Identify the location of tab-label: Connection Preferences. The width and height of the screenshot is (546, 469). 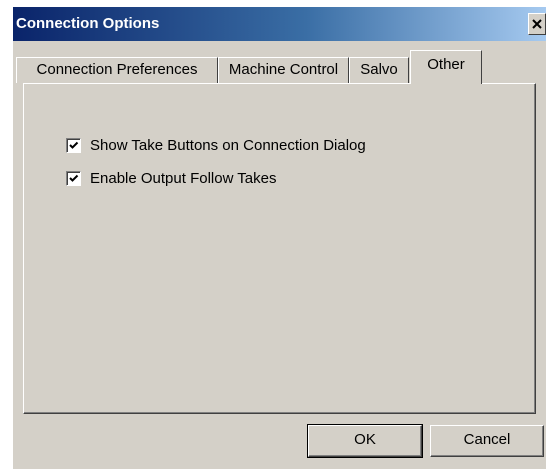
(117, 69).